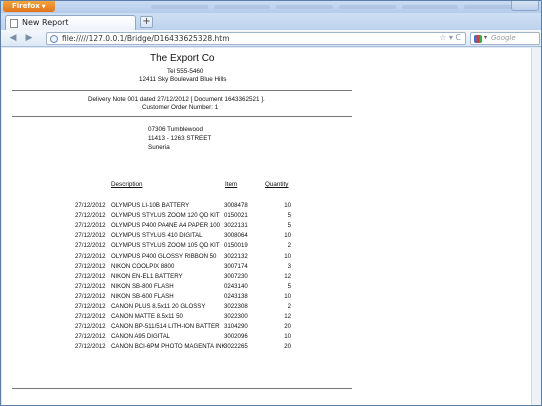 The image size is (542, 406). I want to click on line-item-code: 3022265, so click(236, 347).